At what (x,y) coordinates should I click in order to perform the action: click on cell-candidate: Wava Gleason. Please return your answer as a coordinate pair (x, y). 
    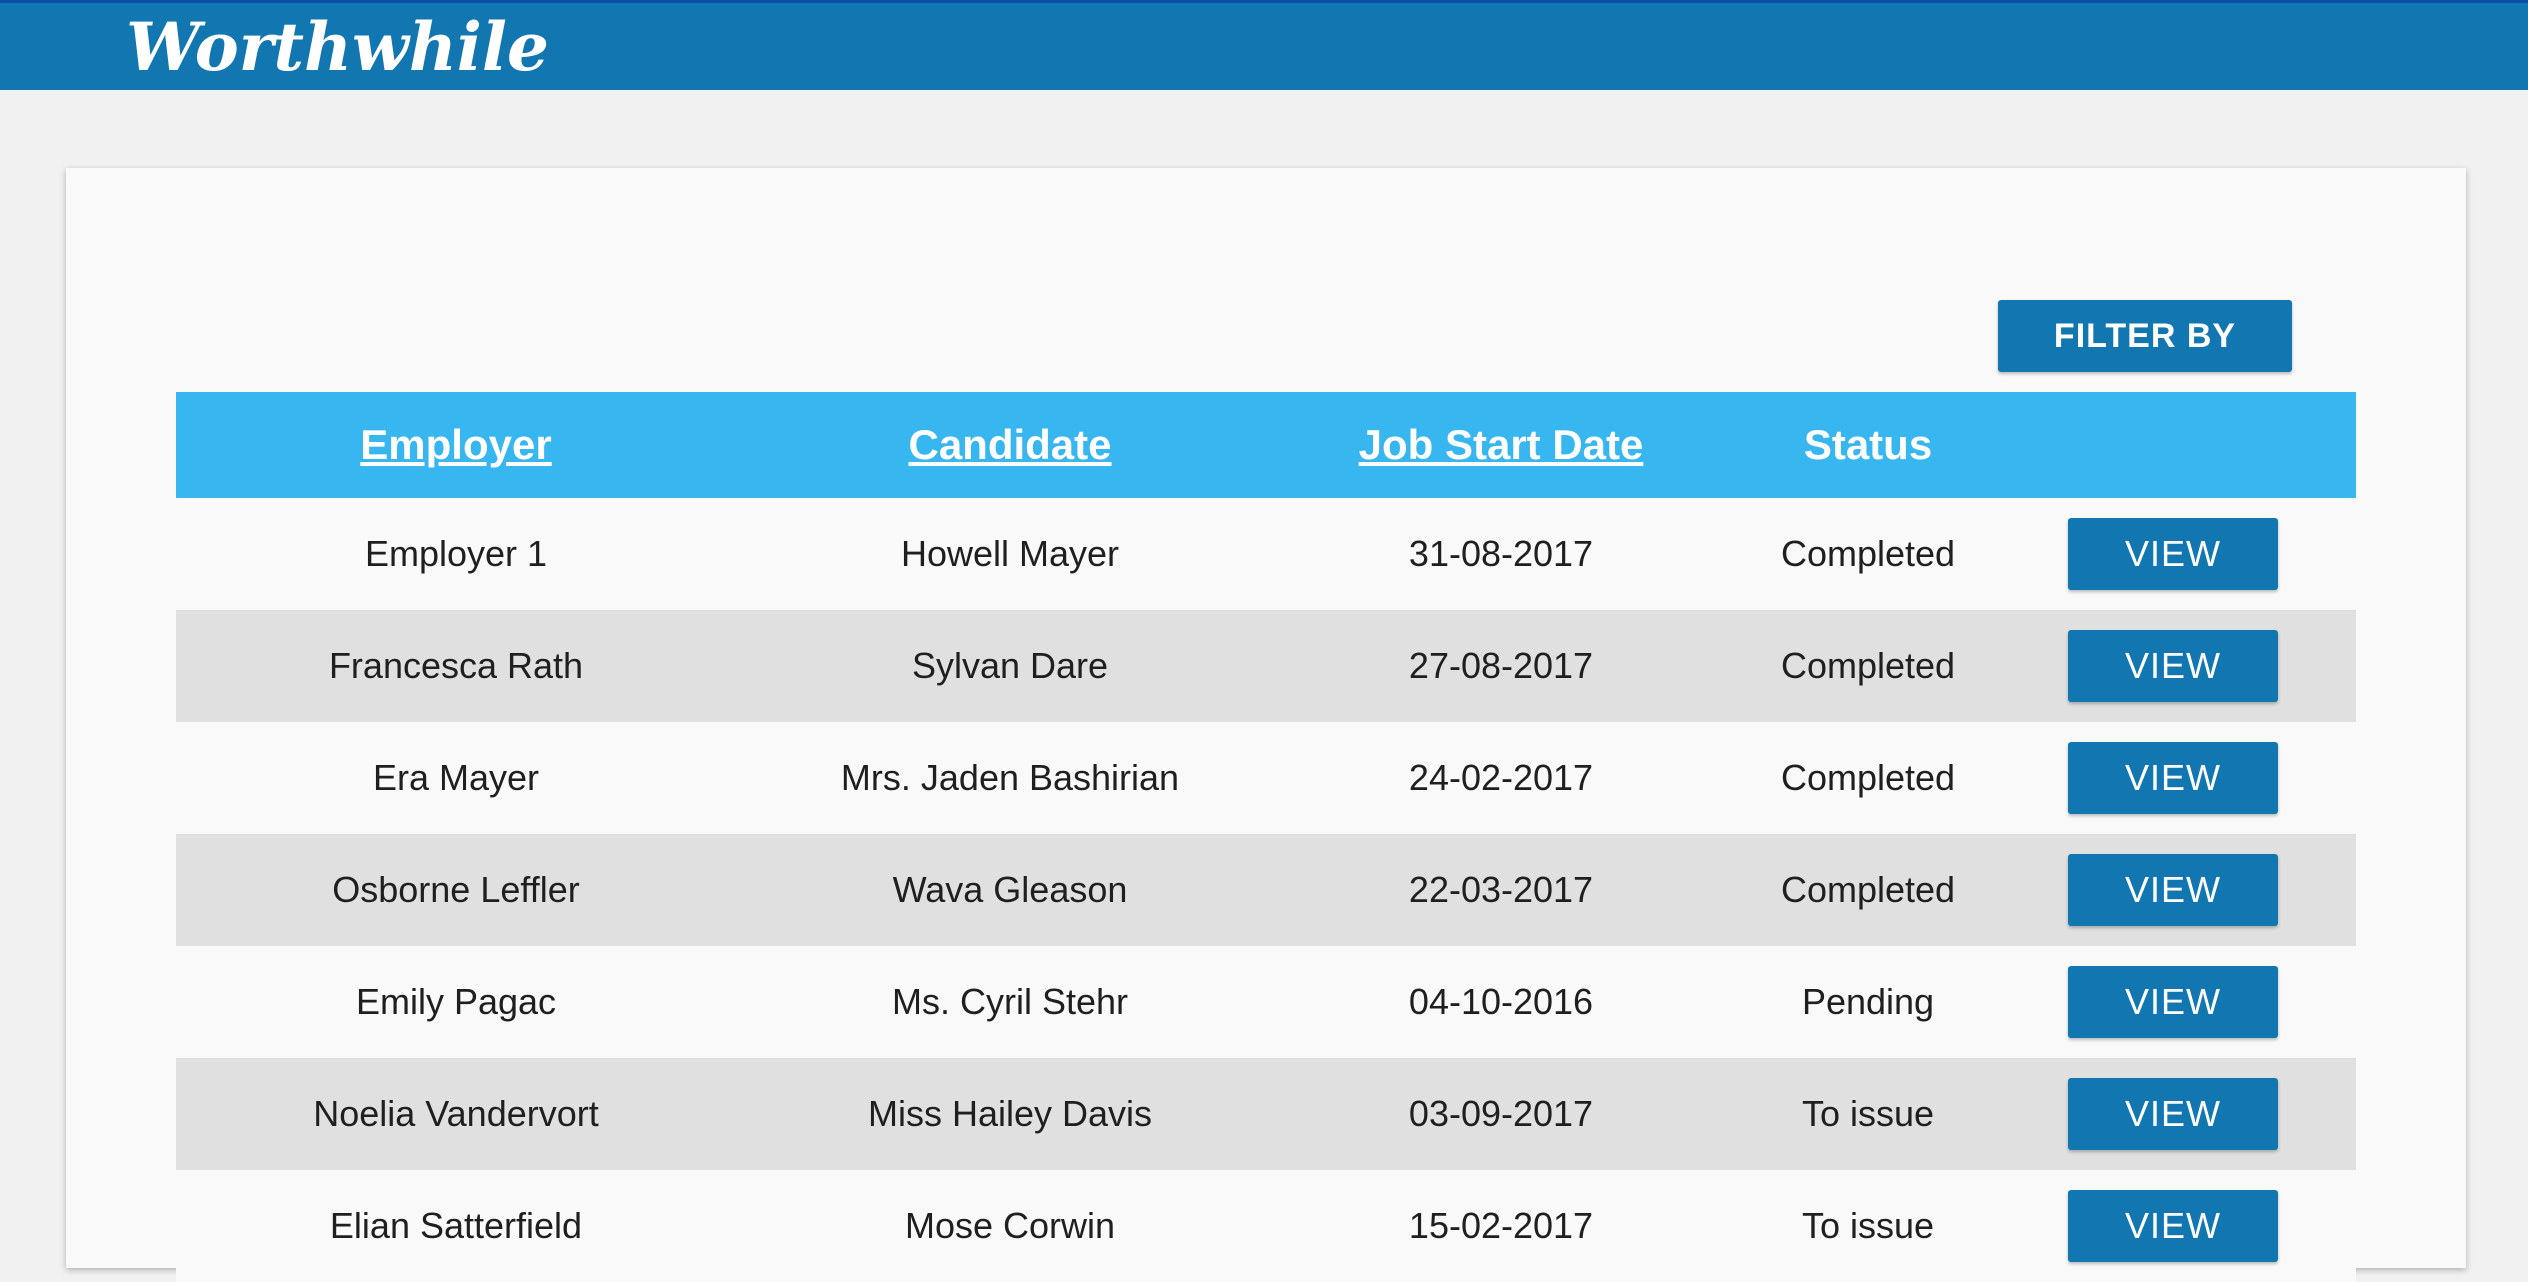
    Looking at the image, I should click on (1010, 889).